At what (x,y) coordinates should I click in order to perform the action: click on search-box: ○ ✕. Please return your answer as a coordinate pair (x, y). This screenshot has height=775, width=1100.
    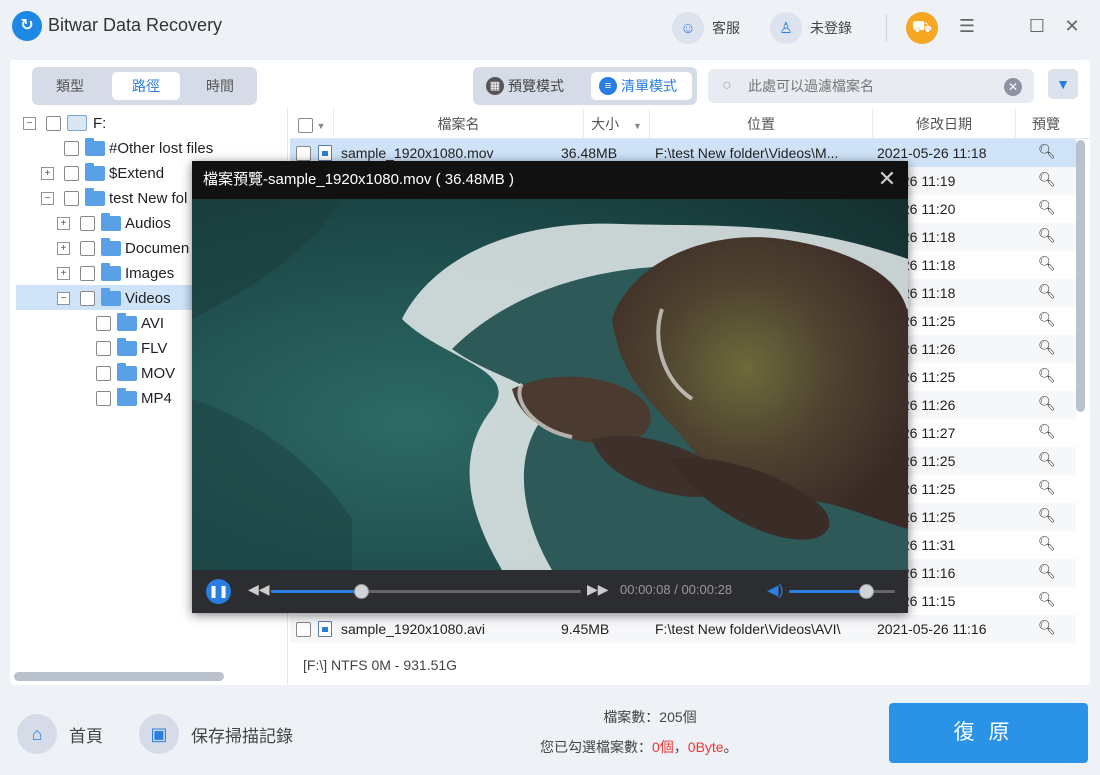
    Looking at the image, I should click on (871, 86).